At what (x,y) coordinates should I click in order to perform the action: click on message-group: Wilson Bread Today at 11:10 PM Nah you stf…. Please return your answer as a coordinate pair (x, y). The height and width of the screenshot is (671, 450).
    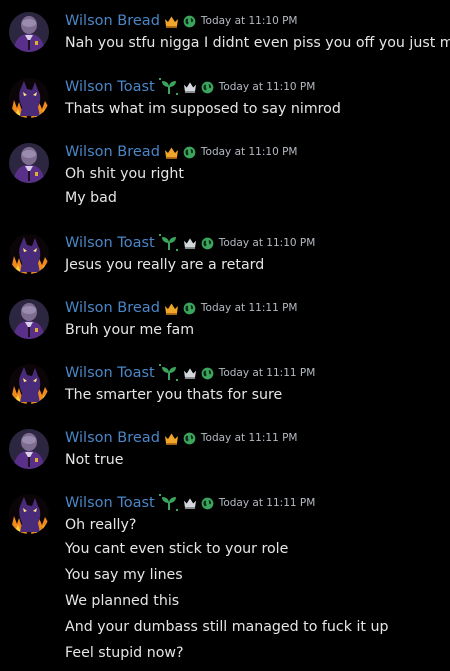
    Looking at the image, I should click on (225, 32).